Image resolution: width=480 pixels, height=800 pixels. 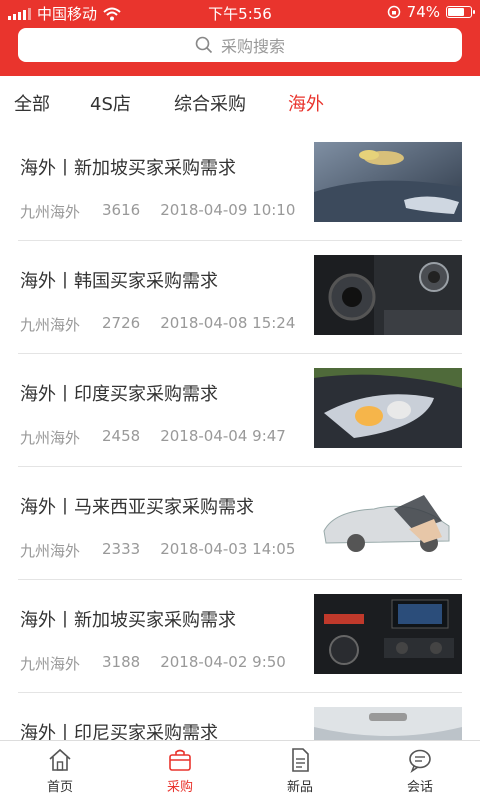 What do you see at coordinates (60, 759) in the screenshot?
I see `home-icon` at bounding box center [60, 759].